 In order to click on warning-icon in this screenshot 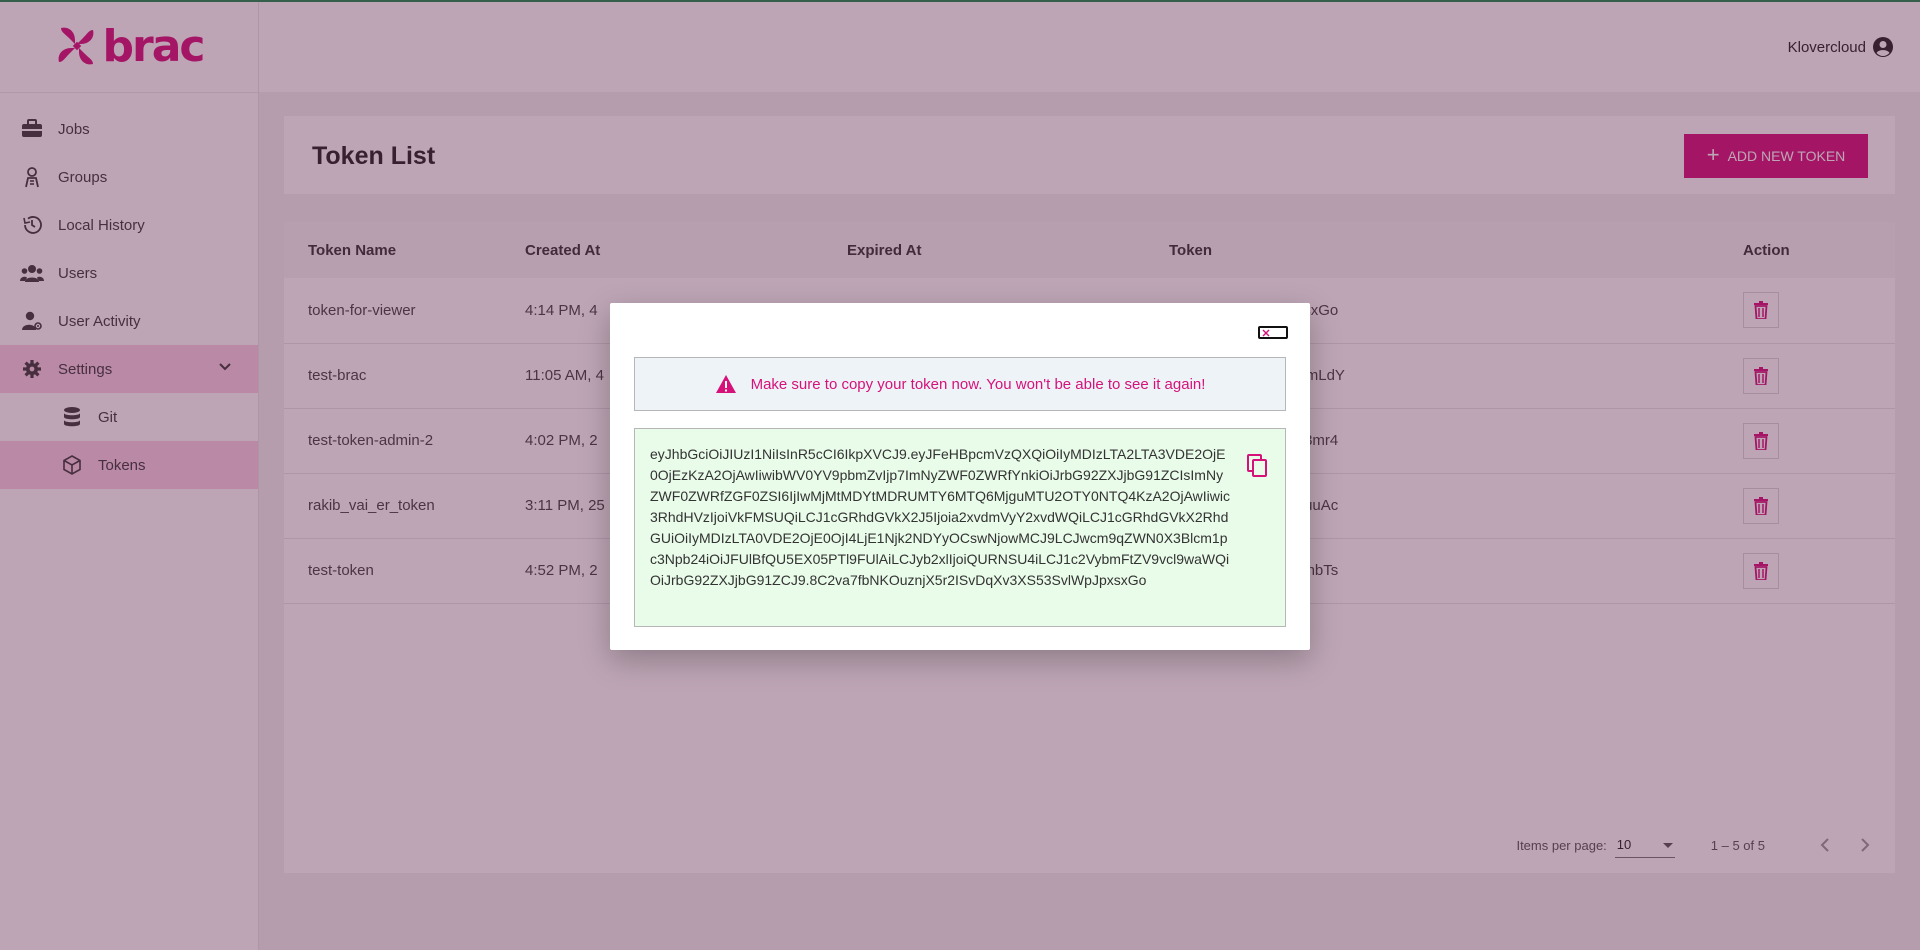, I will do `click(725, 384)`.